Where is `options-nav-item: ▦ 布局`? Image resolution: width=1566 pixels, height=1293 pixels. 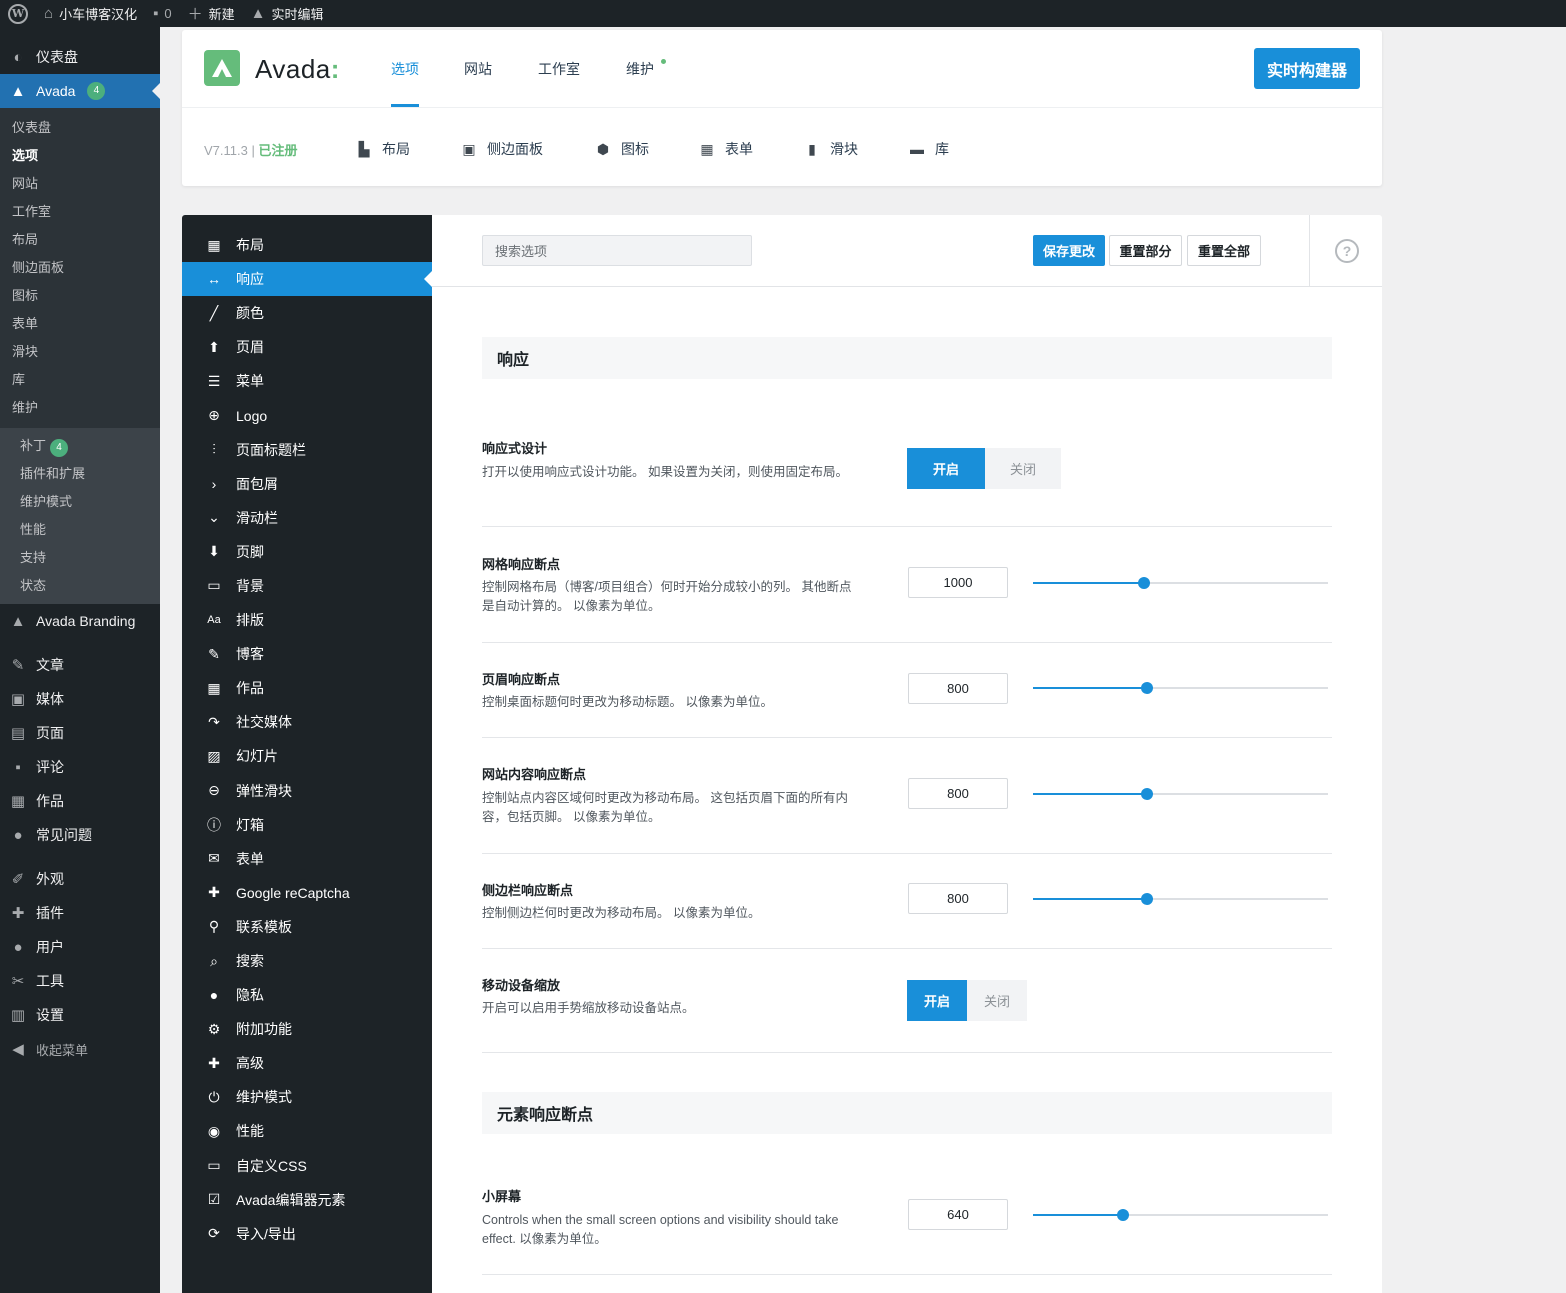 options-nav-item: ▦ 布局 is located at coordinates (307, 245).